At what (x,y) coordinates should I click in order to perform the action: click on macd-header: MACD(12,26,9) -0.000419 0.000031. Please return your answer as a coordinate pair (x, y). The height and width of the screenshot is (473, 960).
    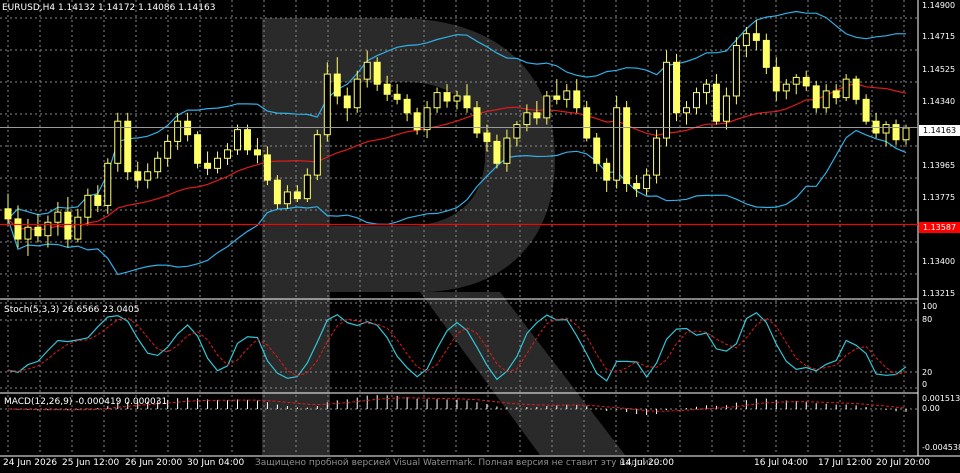
    Looking at the image, I should click on (86, 402).